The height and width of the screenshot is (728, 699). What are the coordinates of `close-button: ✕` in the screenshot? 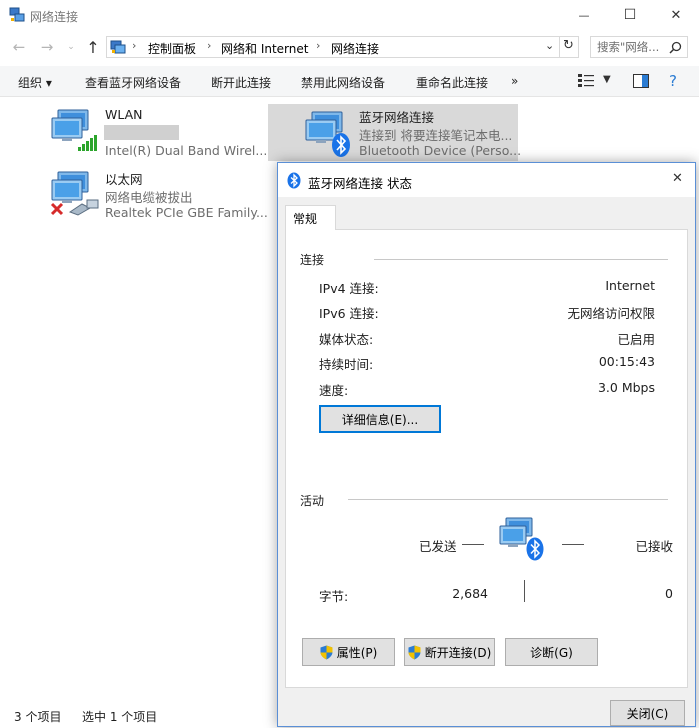 It's located at (676, 15).